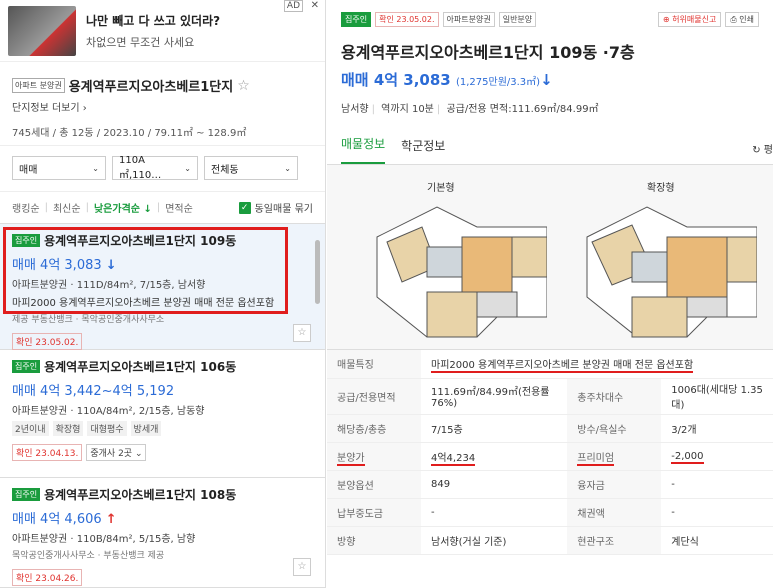 Image resolution: width=773 pixels, height=588 pixels. Describe the element at coordinates (67, 207) in the screenshot. I see `sort-latest: 최신순` at that location.